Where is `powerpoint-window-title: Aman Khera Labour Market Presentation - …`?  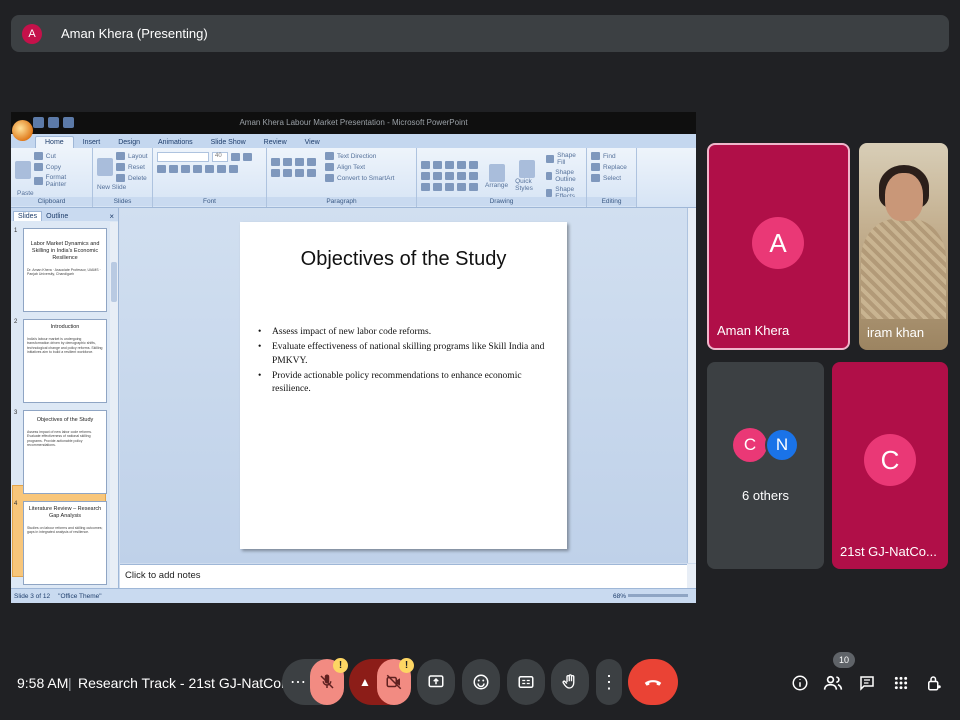 powerpoint-window-title: Aman Khera Labour Market Presentation - … is located at coordinates (353, 122).